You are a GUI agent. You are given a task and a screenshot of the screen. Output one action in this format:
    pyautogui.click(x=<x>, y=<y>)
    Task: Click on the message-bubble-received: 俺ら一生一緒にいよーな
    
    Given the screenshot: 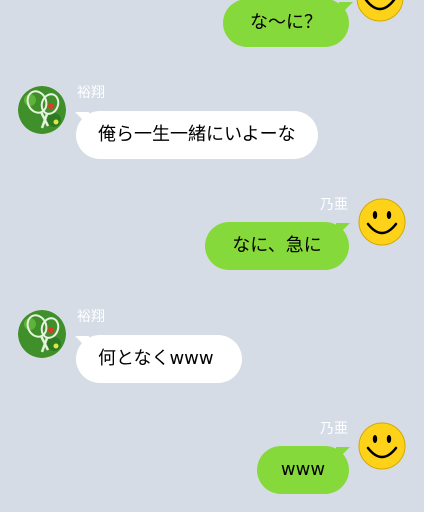 What is the action you would take?
    pyautogui.click(x=197, y=135)
    